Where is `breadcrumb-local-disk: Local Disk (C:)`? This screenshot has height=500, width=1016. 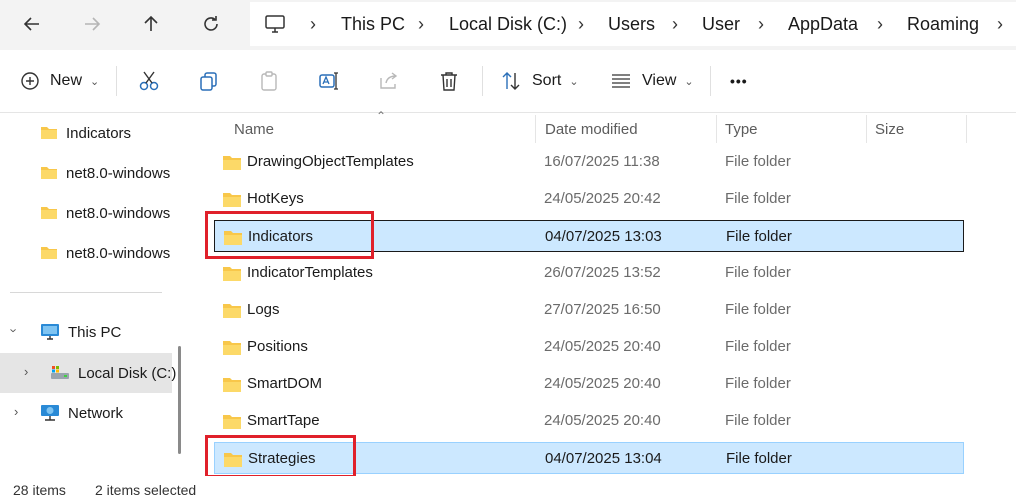
breadcrumb-local-disk: Local Disk (C:) is located at coordinates (508, 24).